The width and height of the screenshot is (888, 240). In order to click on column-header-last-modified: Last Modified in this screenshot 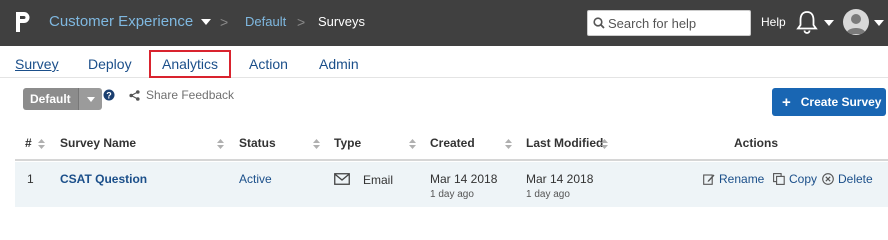, I will do `click(564, 143)`.